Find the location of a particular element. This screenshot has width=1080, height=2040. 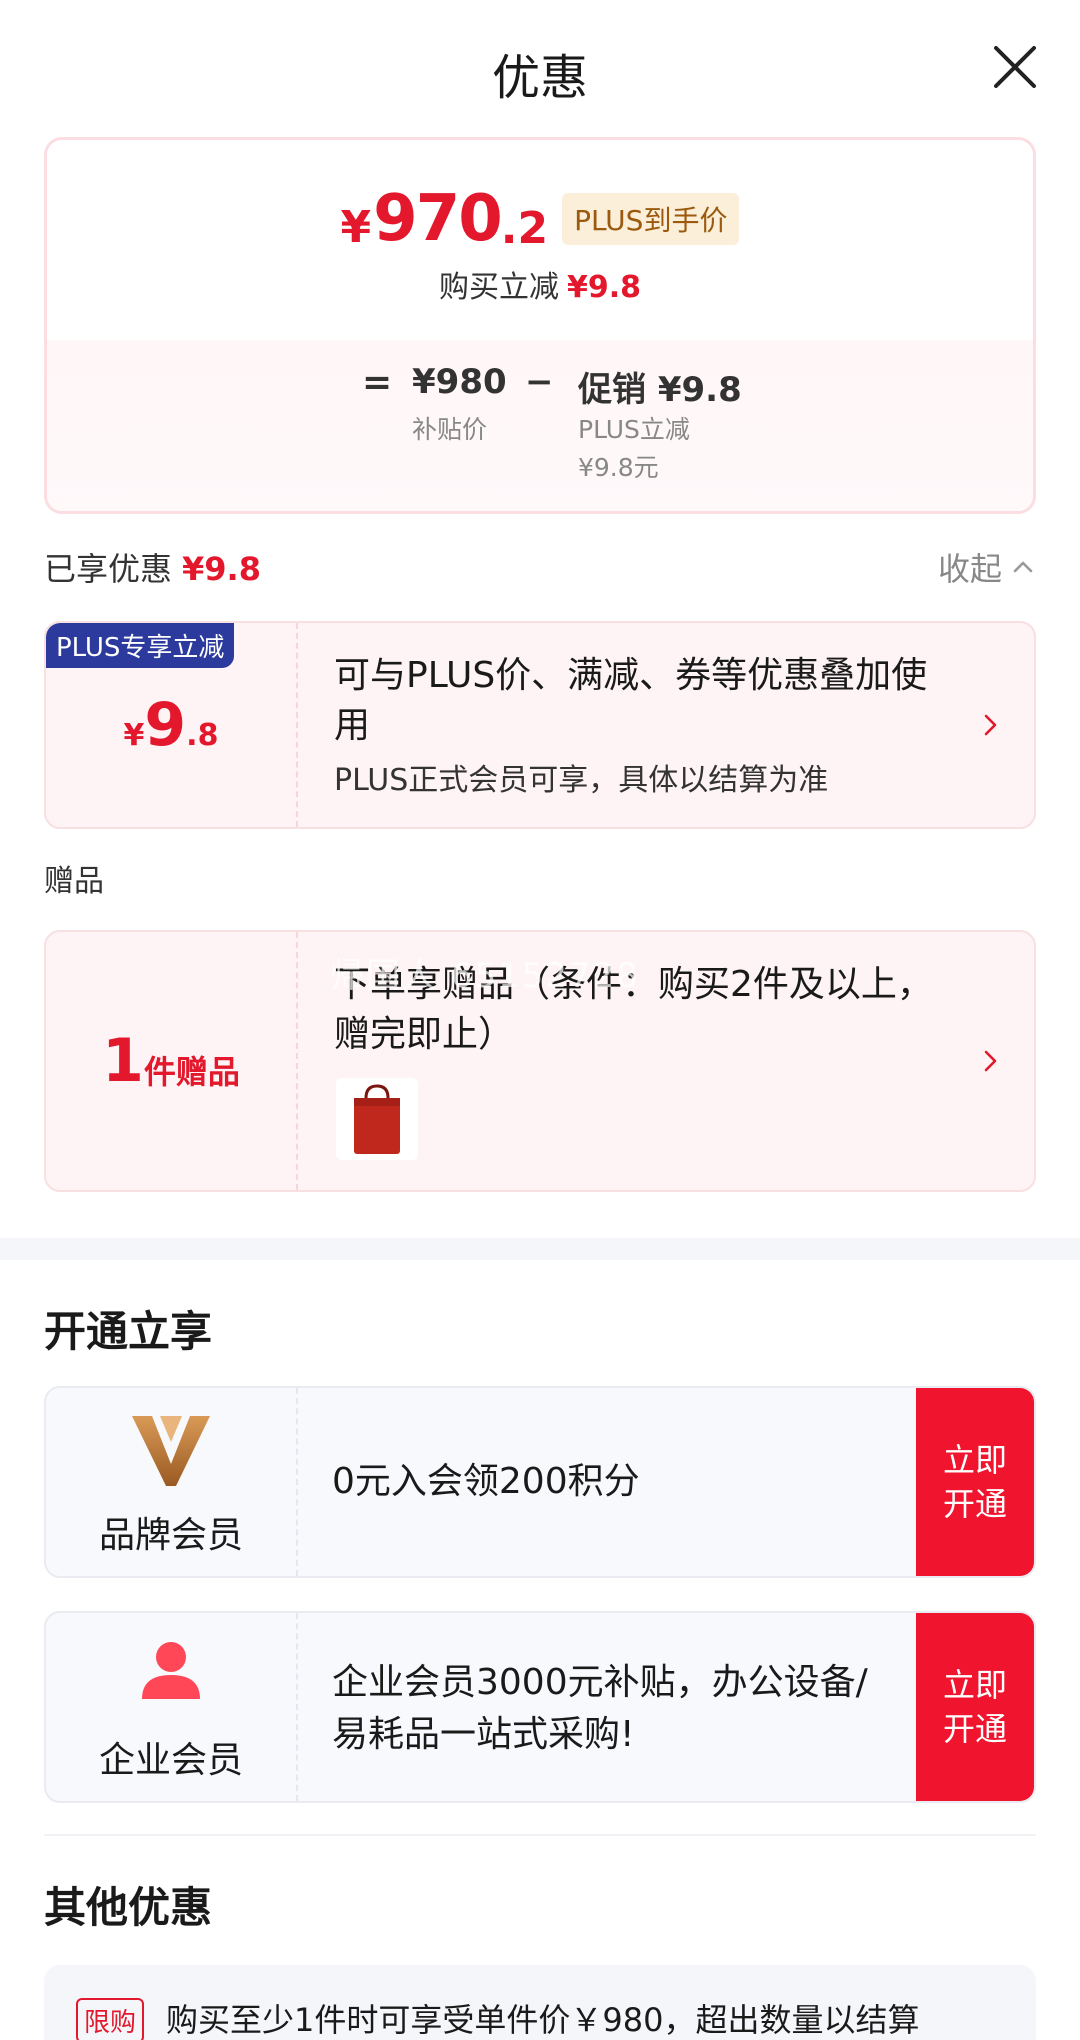

close-icon is located at coordinates (1015, 67).